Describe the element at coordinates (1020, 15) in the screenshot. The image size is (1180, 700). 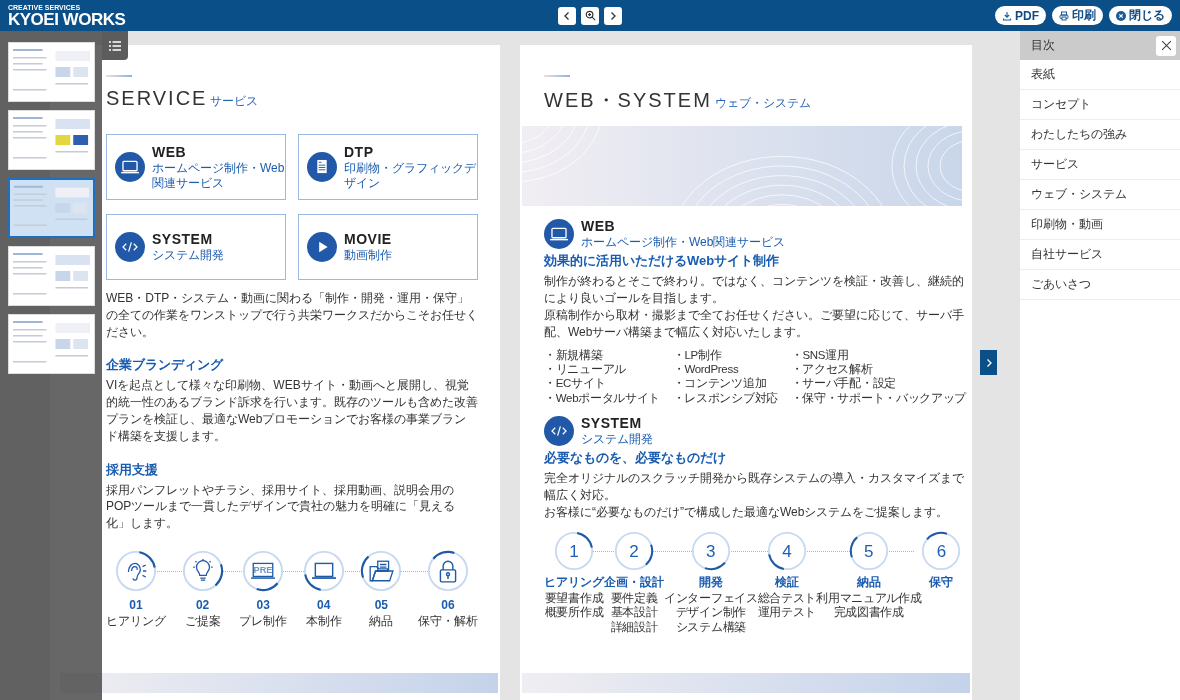
I see `download-button: PDF` at that location.